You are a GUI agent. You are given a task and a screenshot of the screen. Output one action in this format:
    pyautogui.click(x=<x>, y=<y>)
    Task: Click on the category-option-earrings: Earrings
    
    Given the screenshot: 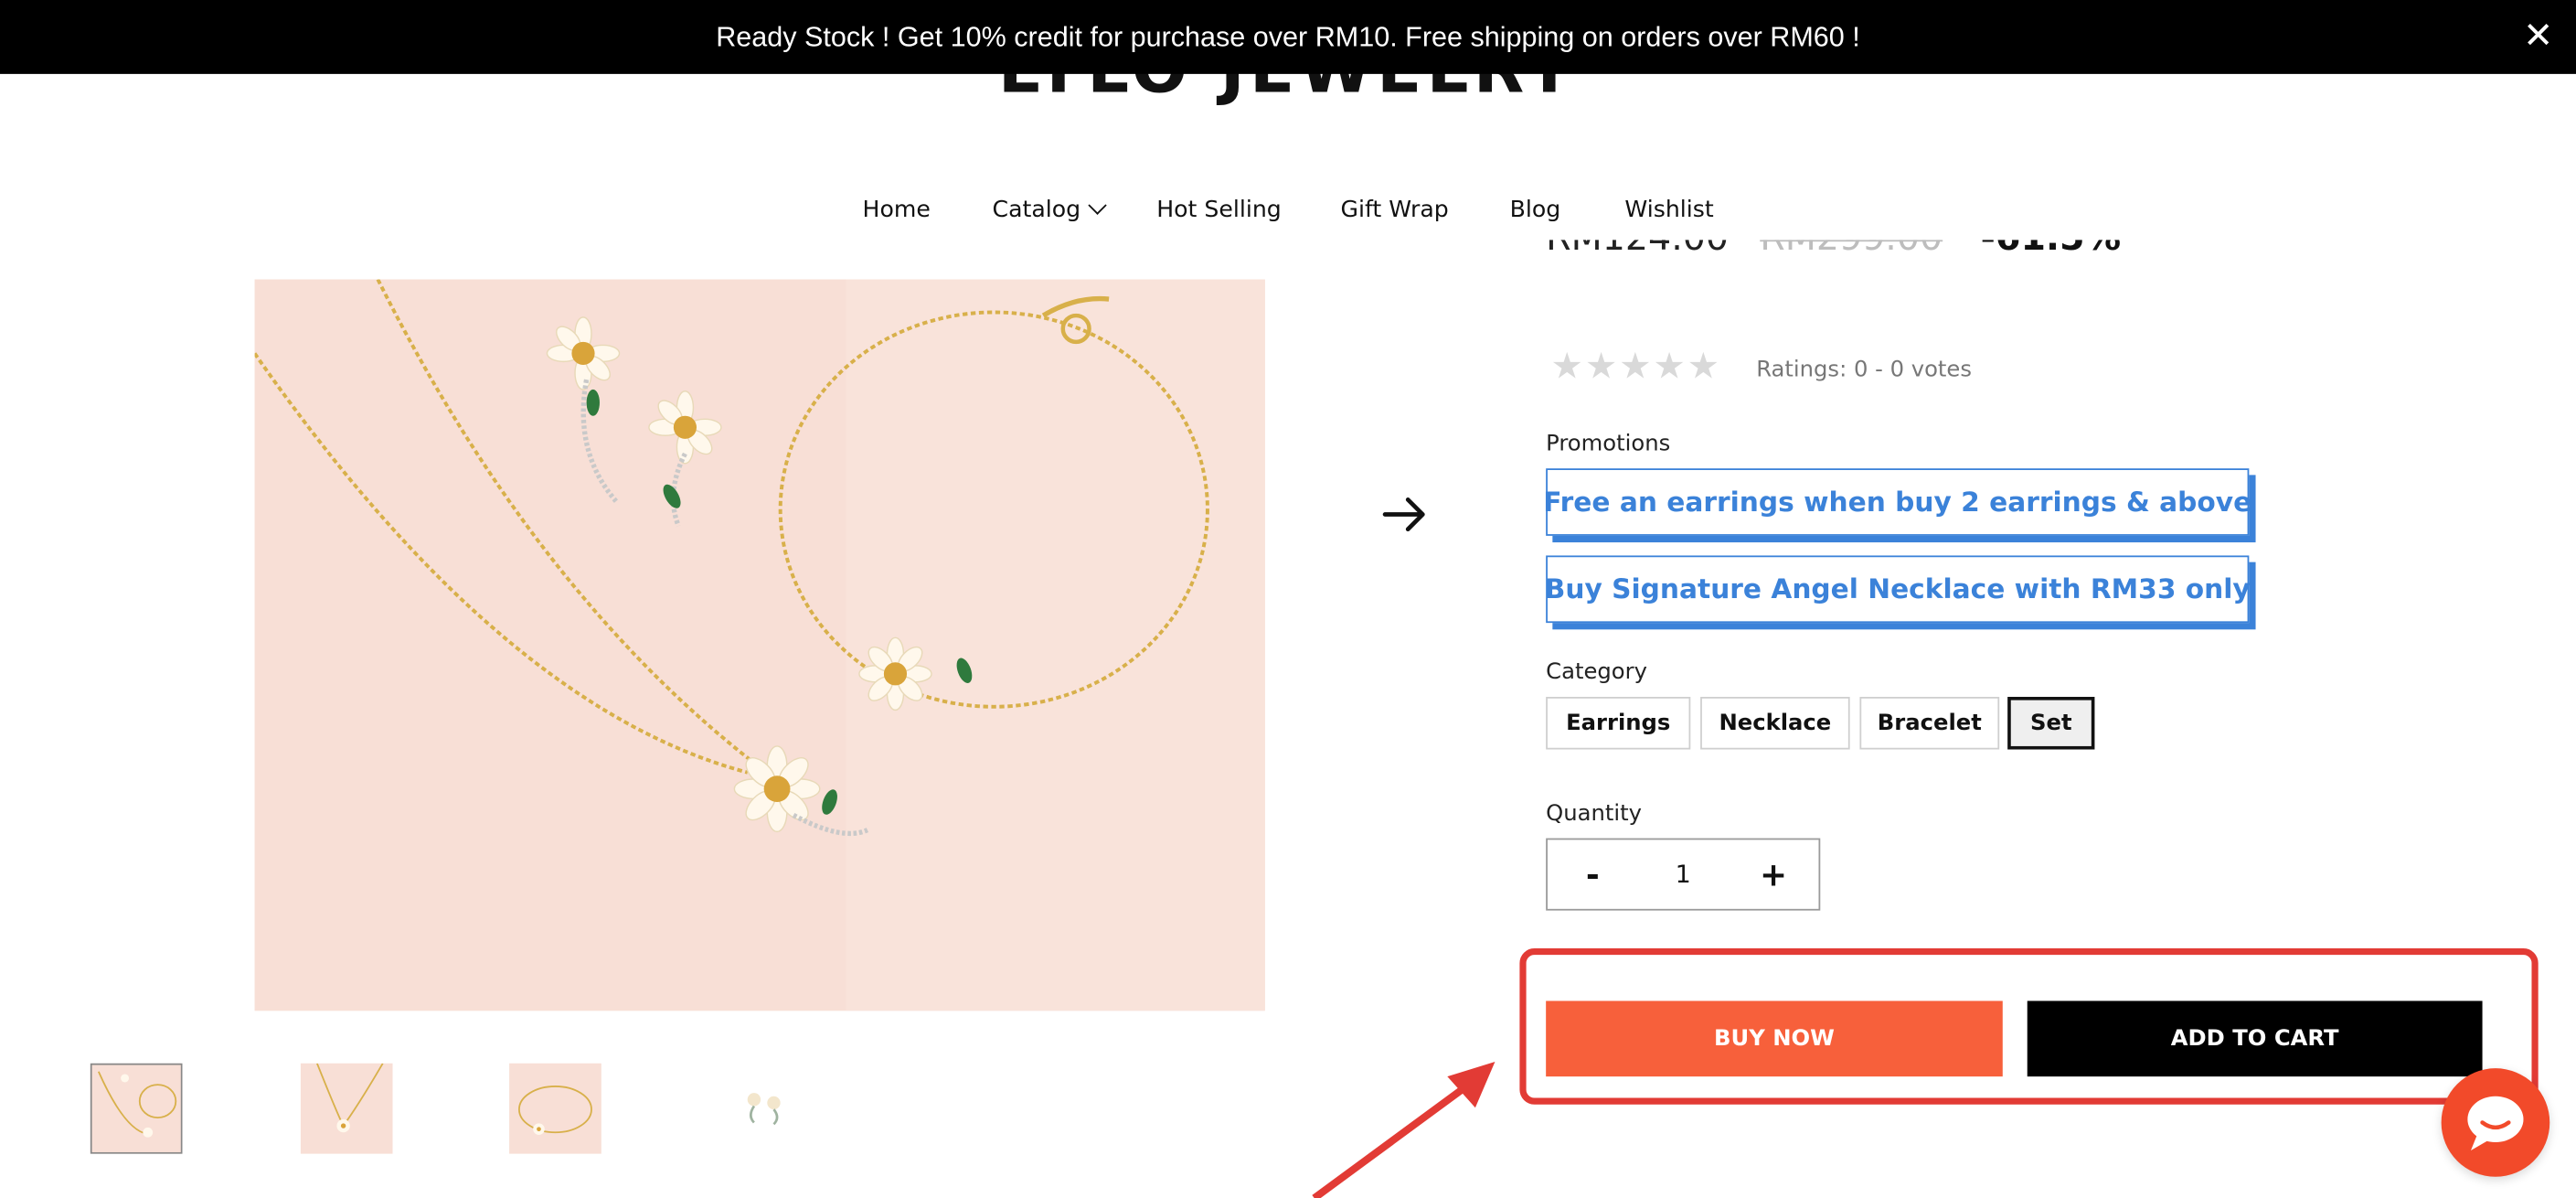 What is the action you would take?
    pyautogui.click(x=1618, y=724)
    